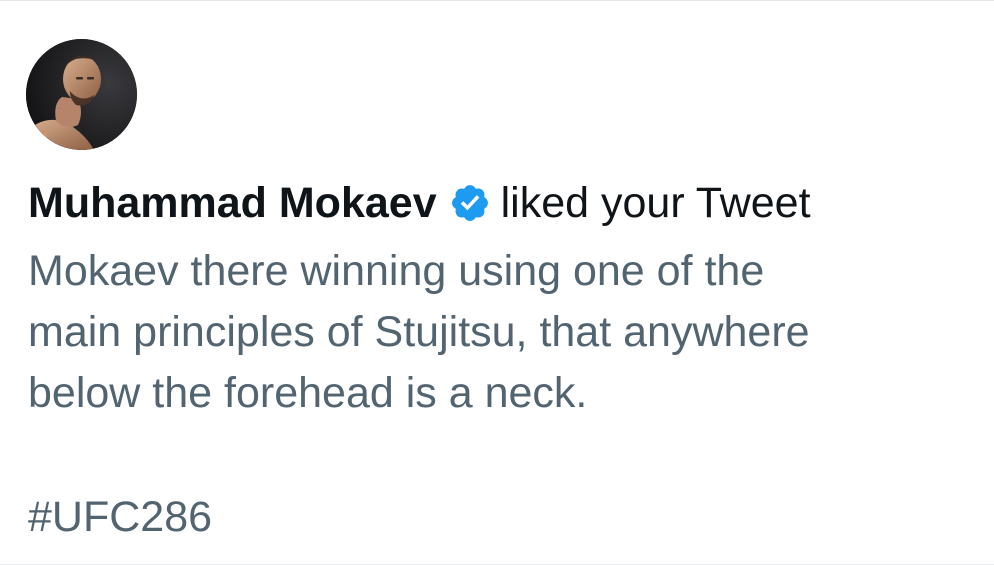  I want to click on action-text: liked your Tweet, so click(655, 203).